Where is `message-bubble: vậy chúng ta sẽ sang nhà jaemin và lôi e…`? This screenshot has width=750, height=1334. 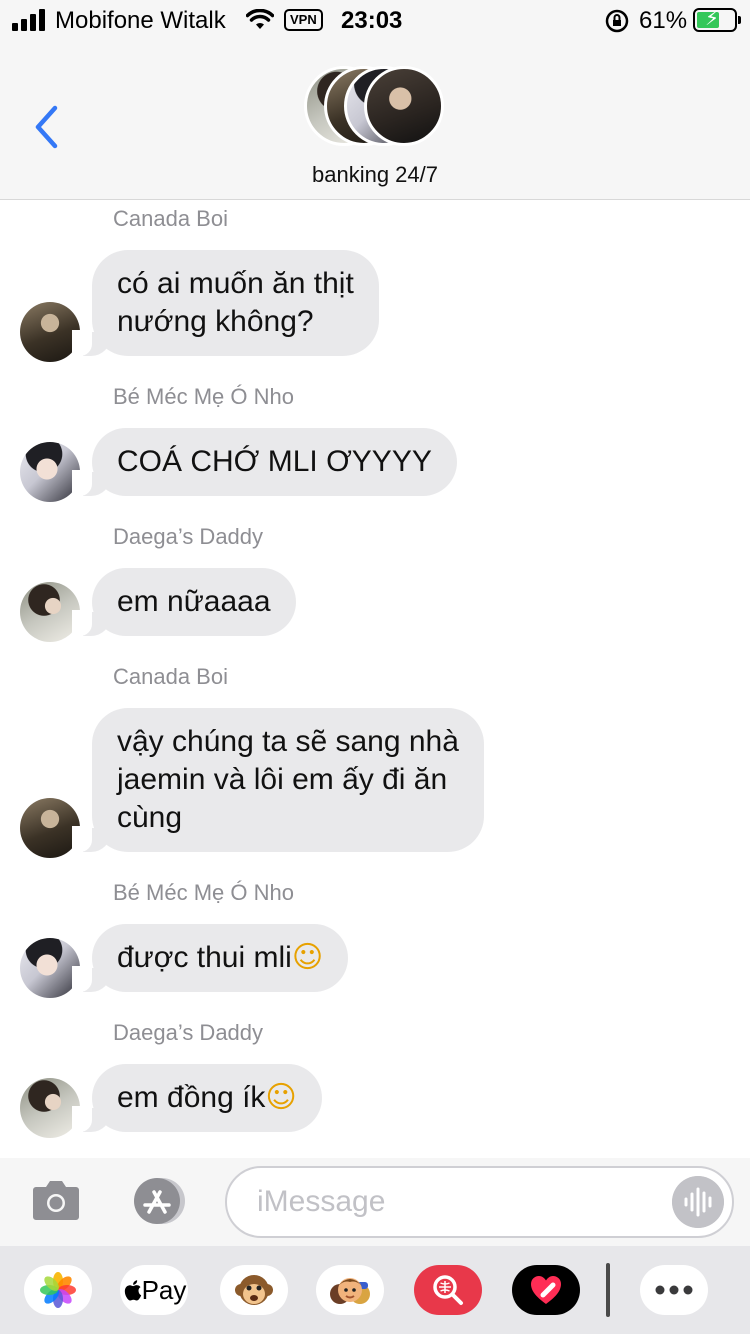 message-bubble: vậy chúng ta sẽ sang nhà jaemin và lôi e… is located at coordinates (278, 780).